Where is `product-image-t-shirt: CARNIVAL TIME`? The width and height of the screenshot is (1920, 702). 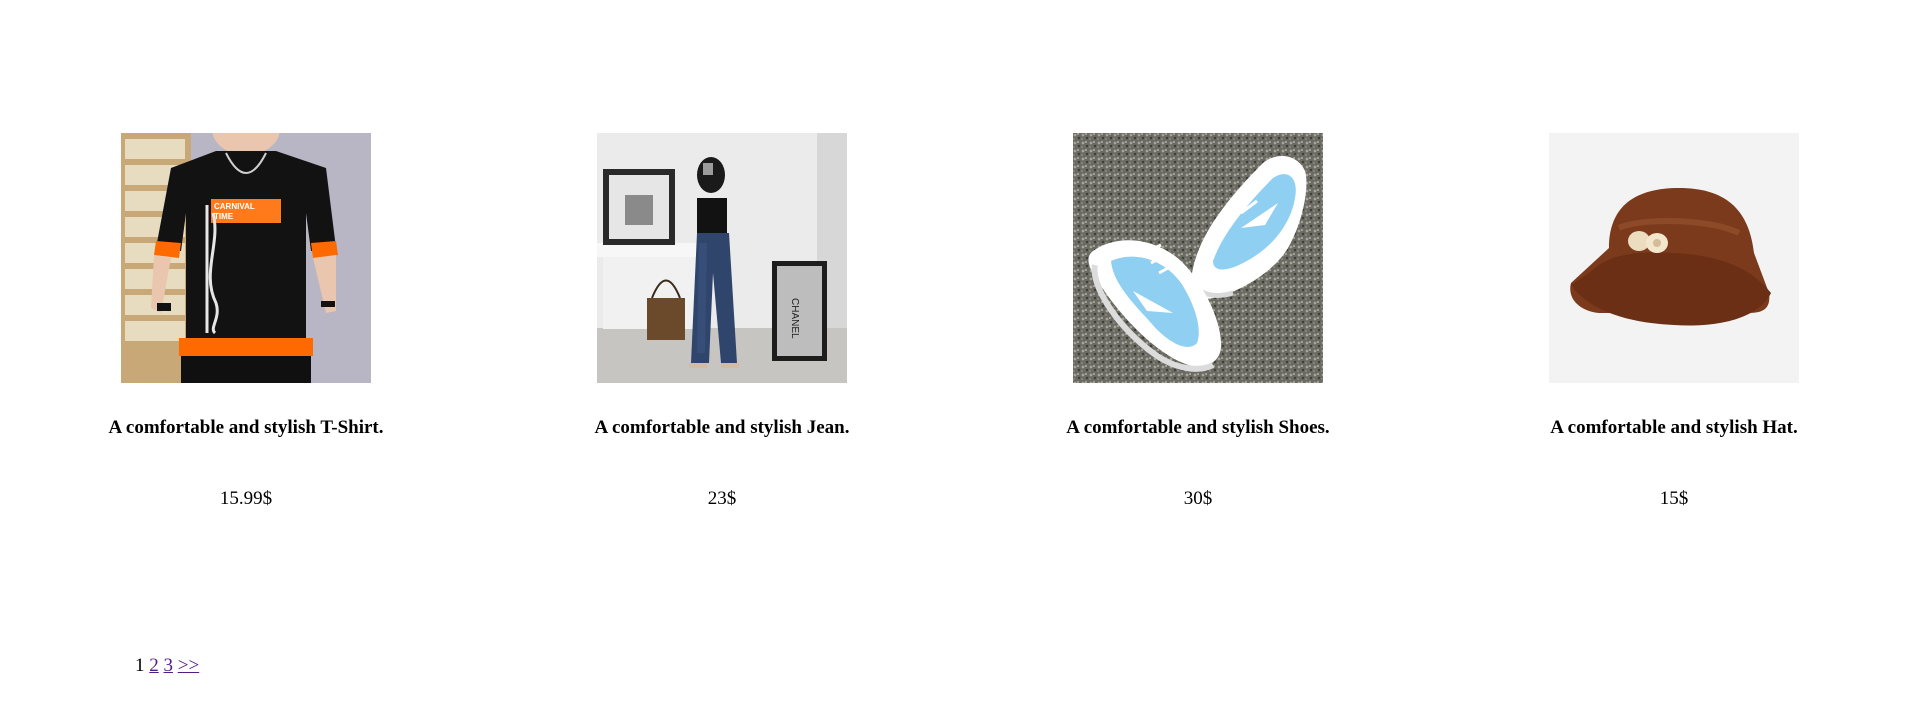 product-image-t-shirt: CARNIVAL TIME is located at coordinates (246, 258).